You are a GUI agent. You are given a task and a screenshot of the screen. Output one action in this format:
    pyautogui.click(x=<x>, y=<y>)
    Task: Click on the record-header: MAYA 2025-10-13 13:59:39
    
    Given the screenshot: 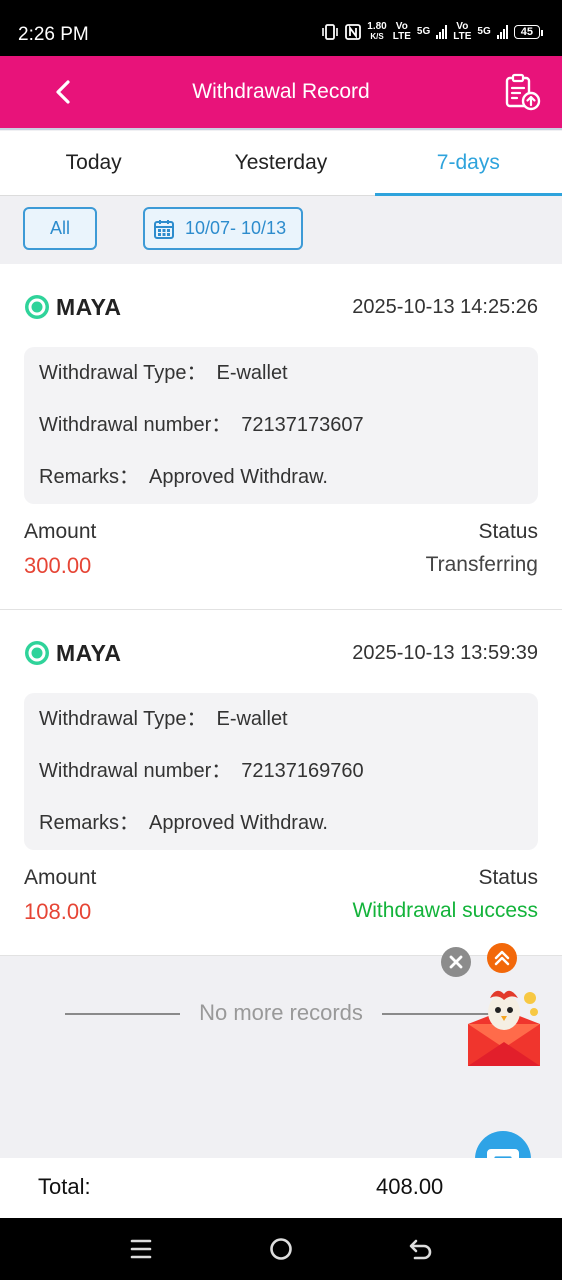 What is the action you would take?
    pyautogui.click(x=281, y=653)
    